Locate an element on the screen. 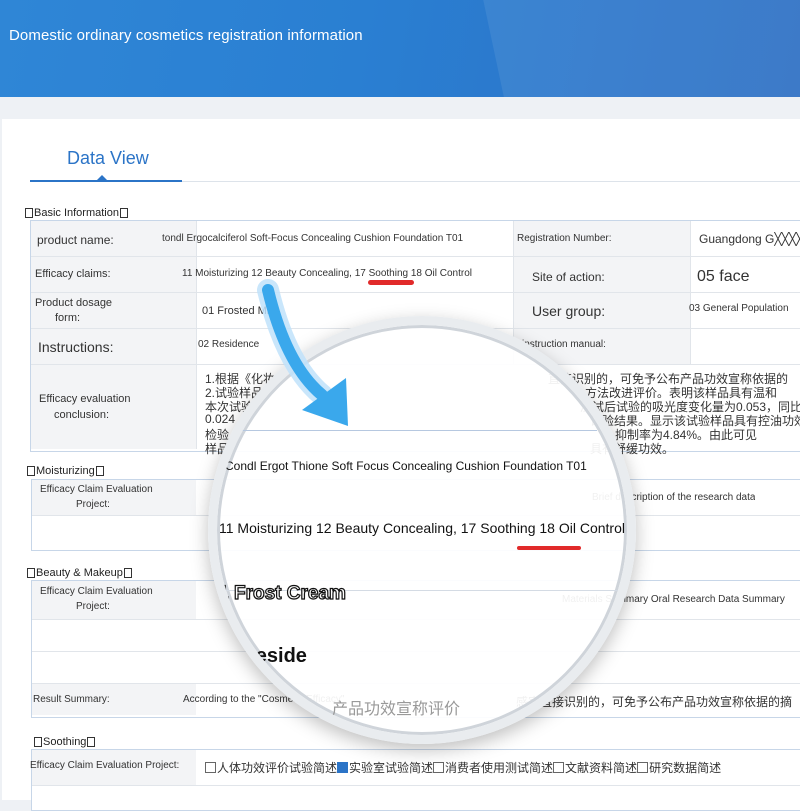 This screenshot has height=811, width=800. user-group-label: User group: is located at coordinates (569, 311).